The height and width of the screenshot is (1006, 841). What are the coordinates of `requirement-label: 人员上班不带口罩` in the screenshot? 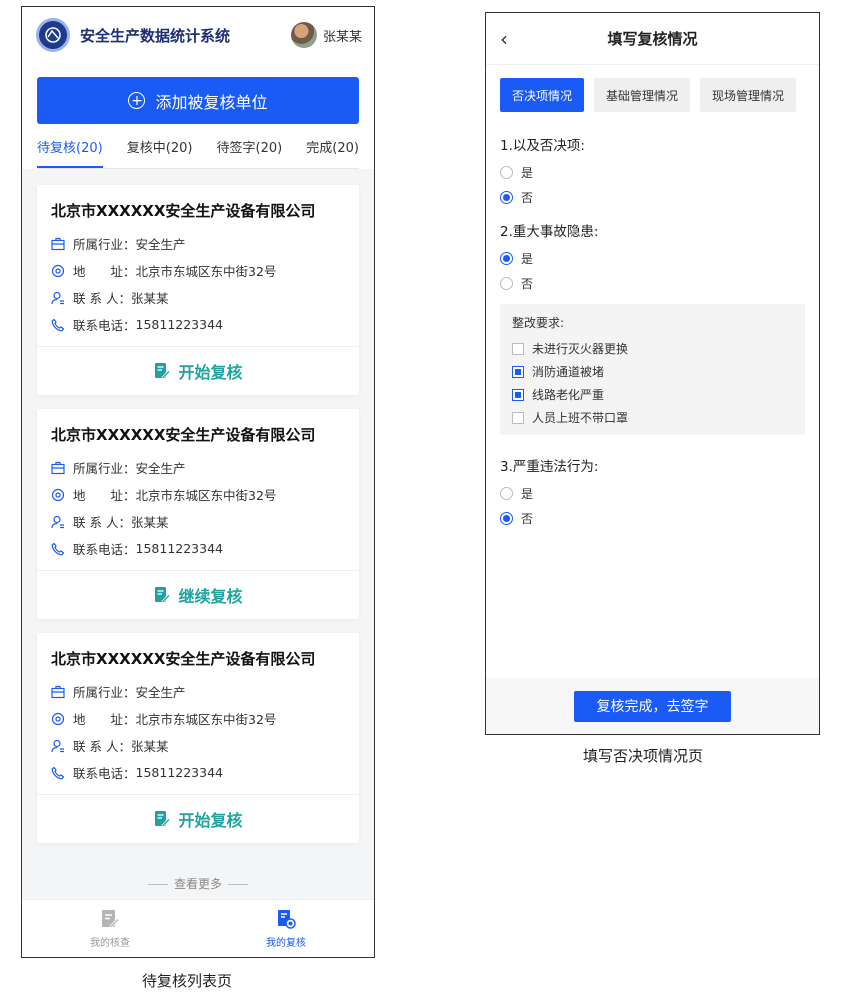 It's located at (580, 418).